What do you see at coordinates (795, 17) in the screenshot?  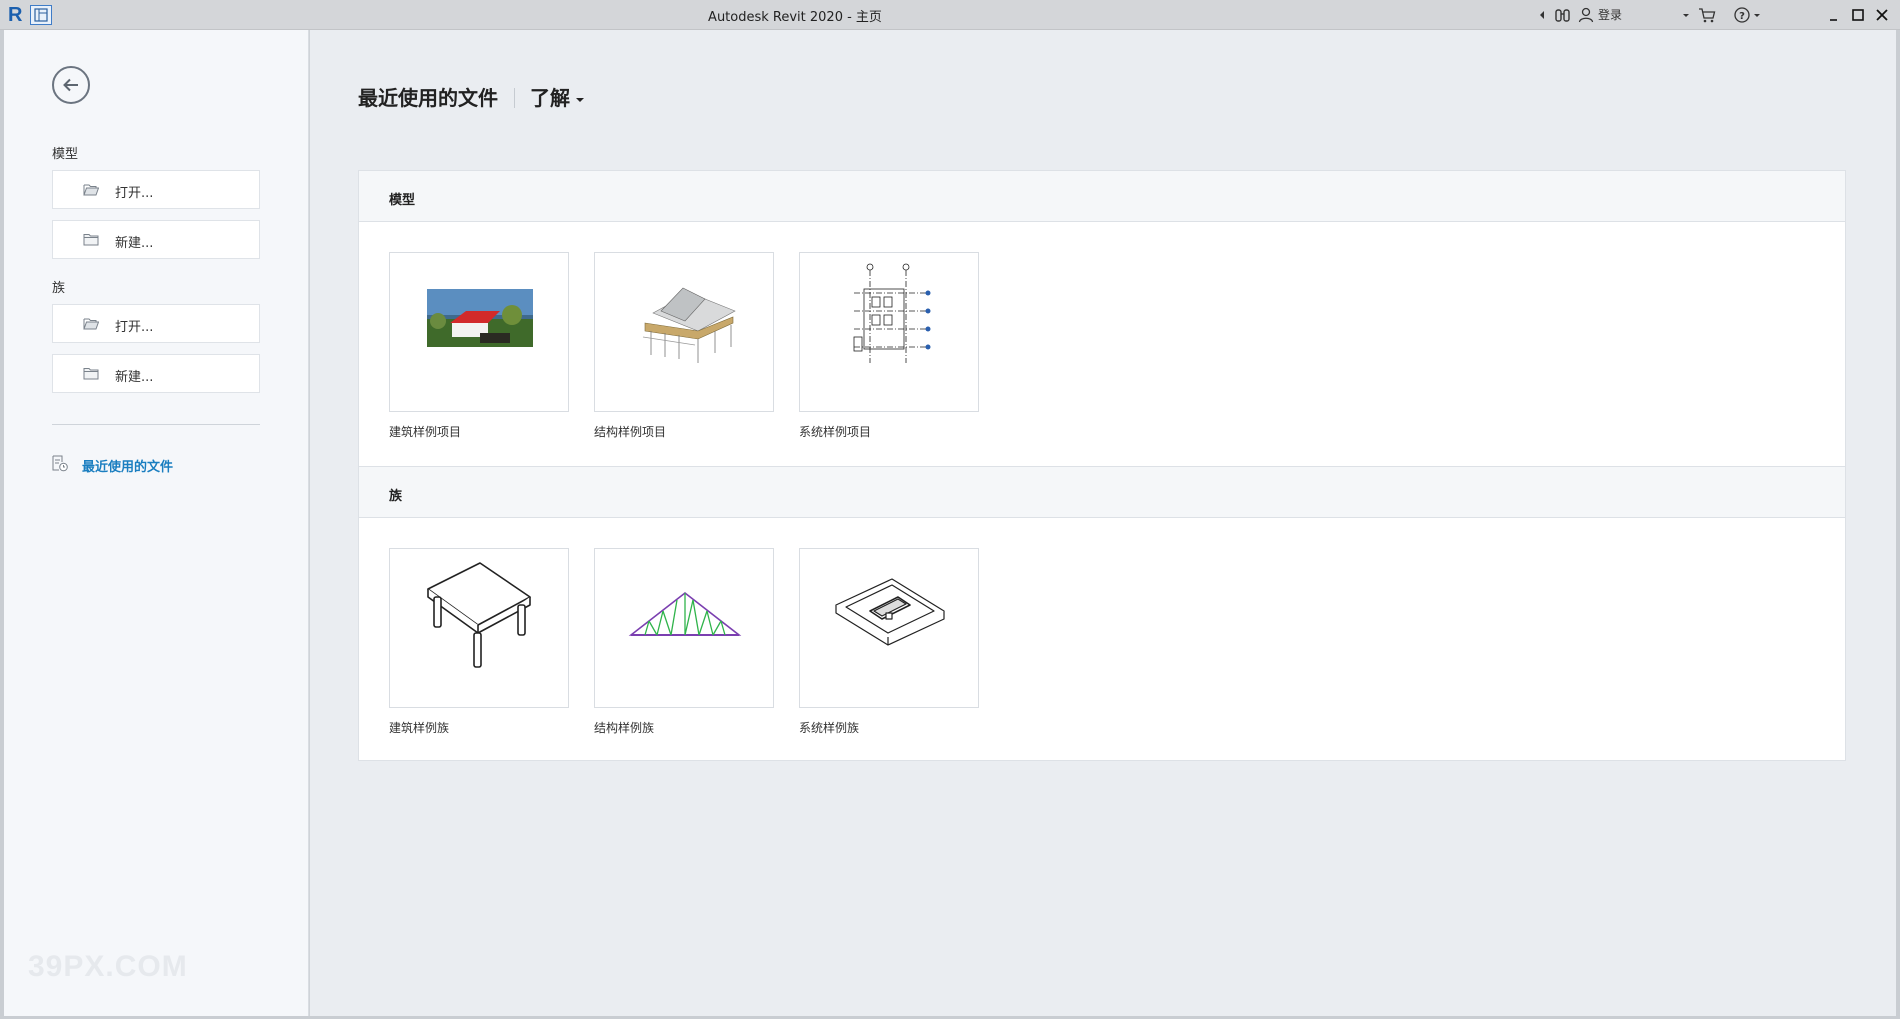 I see `window-title: Autodesk Revit 2020 - 主页` at bounding box center [795, 17].